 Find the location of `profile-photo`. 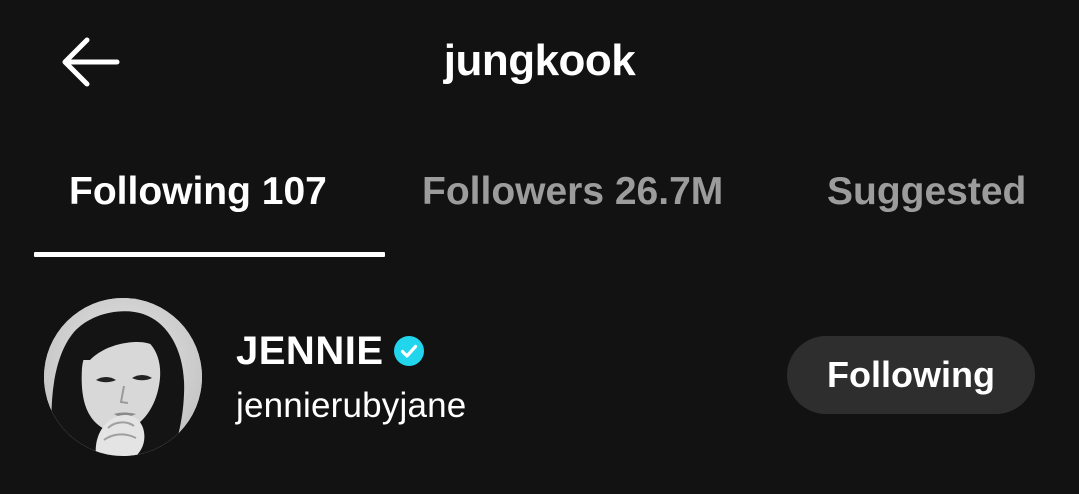

profile-photo is located at coordinates (123, 377).